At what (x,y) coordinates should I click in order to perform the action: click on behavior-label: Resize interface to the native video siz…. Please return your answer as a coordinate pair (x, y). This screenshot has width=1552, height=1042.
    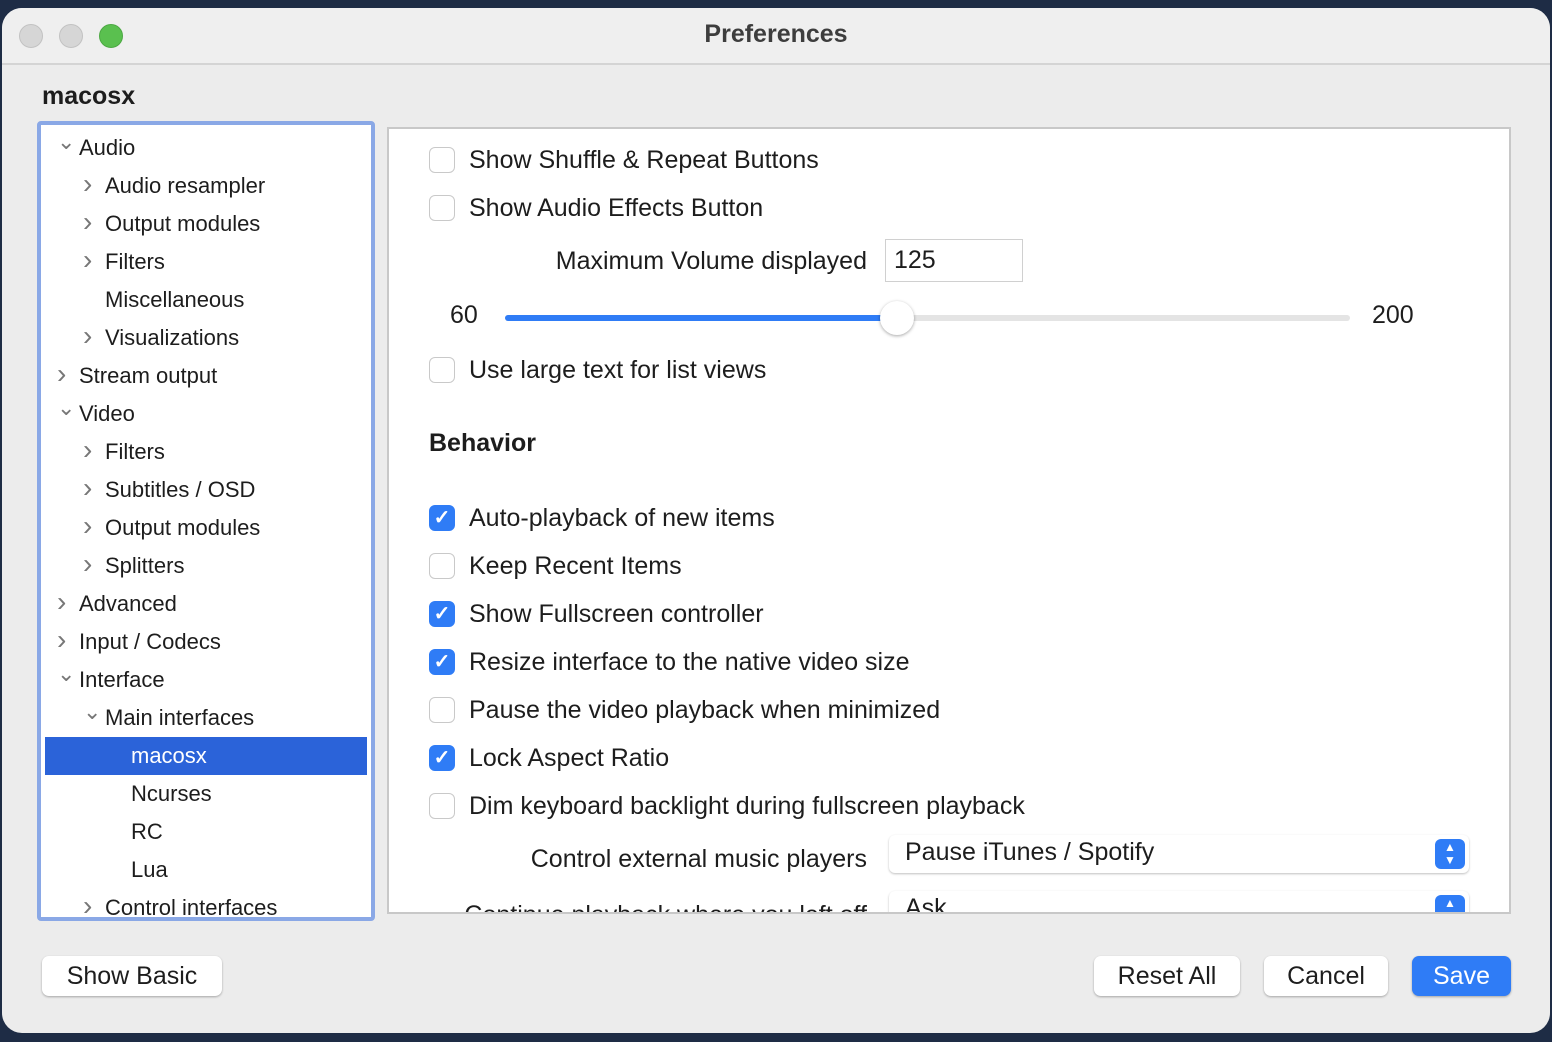
    Looking at the image, I should click on (689, 662).